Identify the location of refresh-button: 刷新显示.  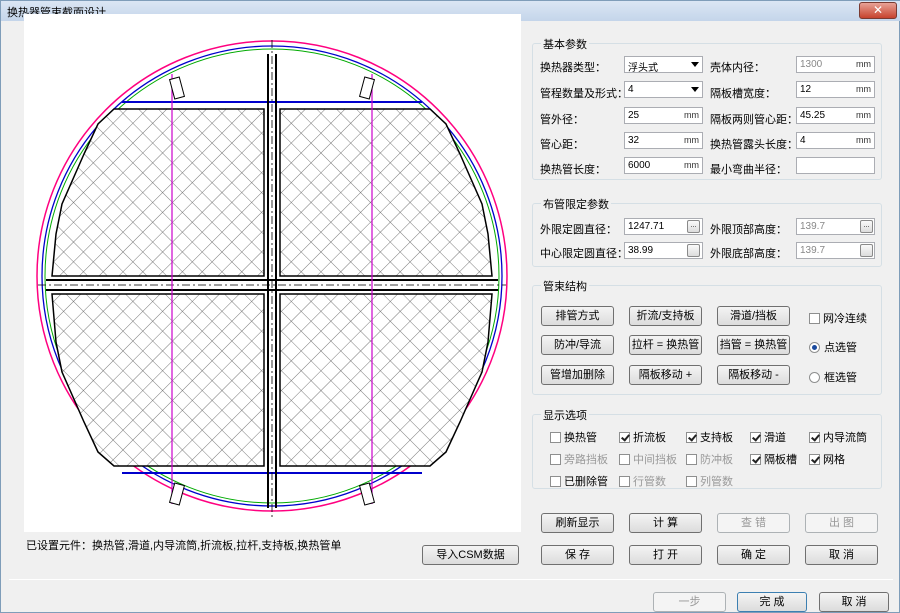
(577, 523).